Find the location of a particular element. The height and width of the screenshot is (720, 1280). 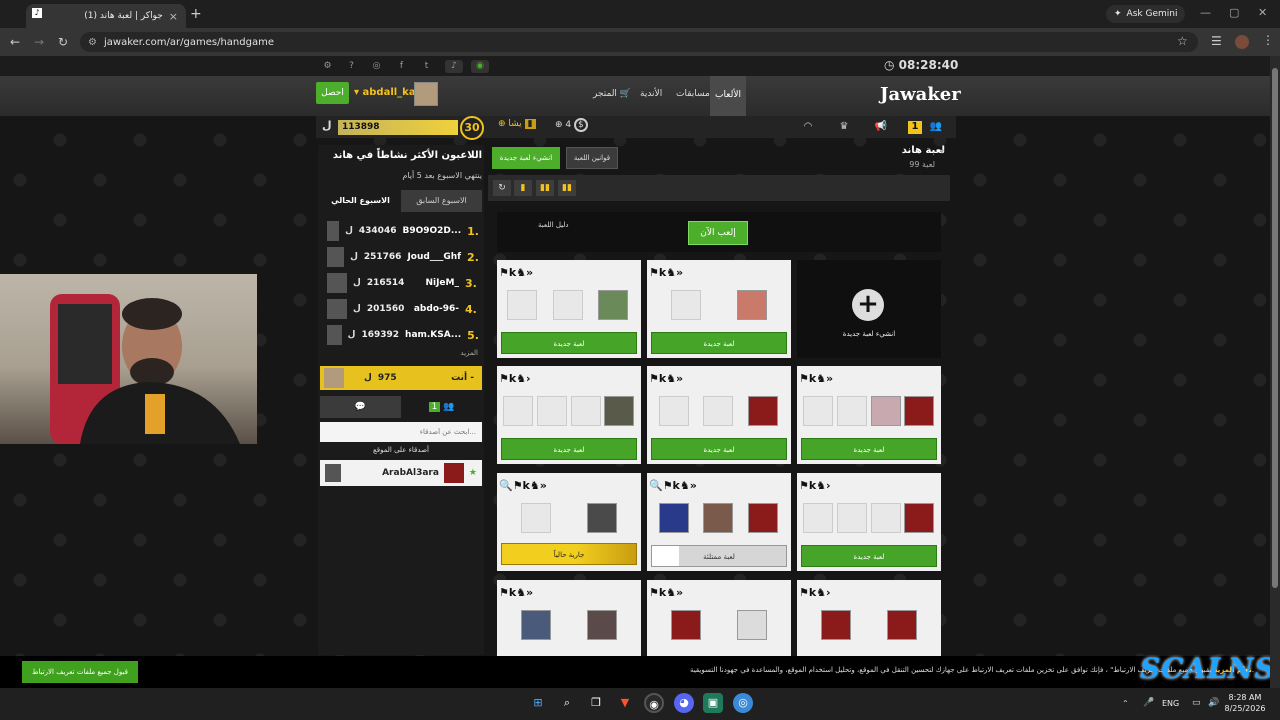

maximize-icon: ▢ is located at coordinates (1234, 12).